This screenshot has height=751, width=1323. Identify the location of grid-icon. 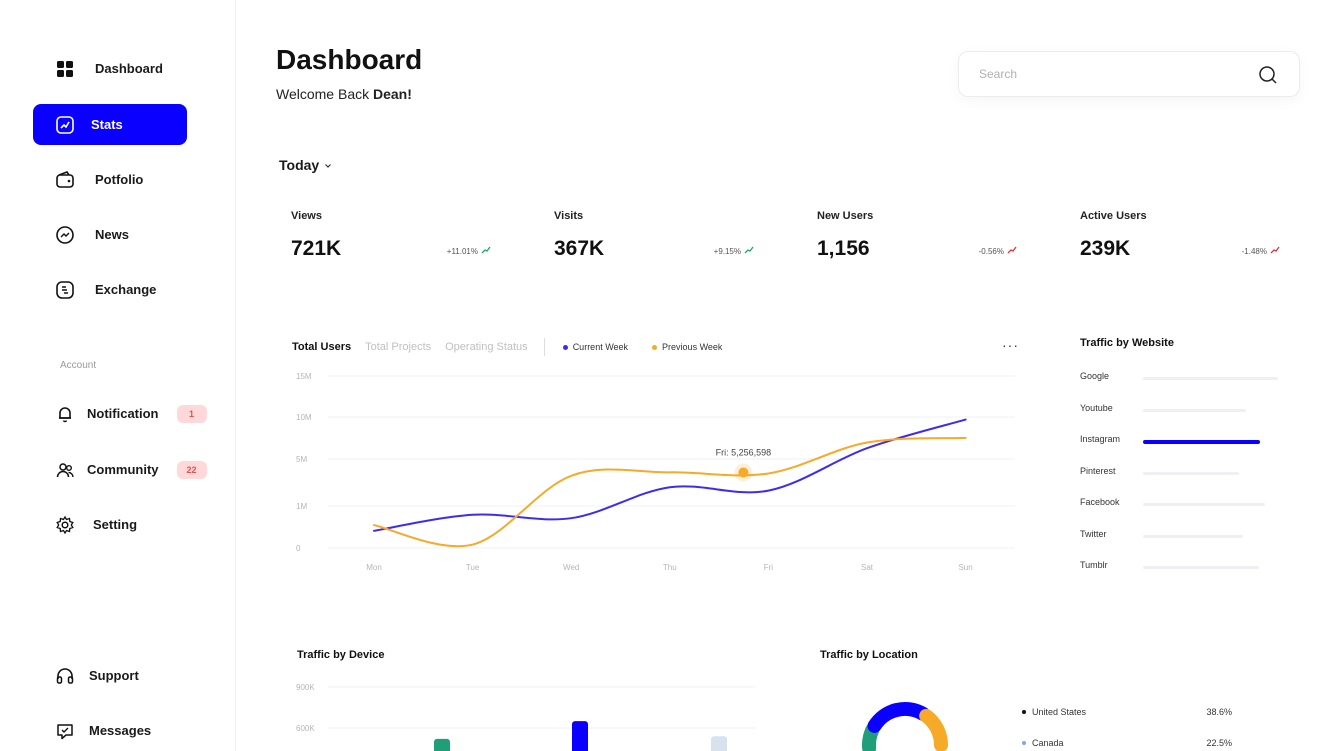
(65, 69).